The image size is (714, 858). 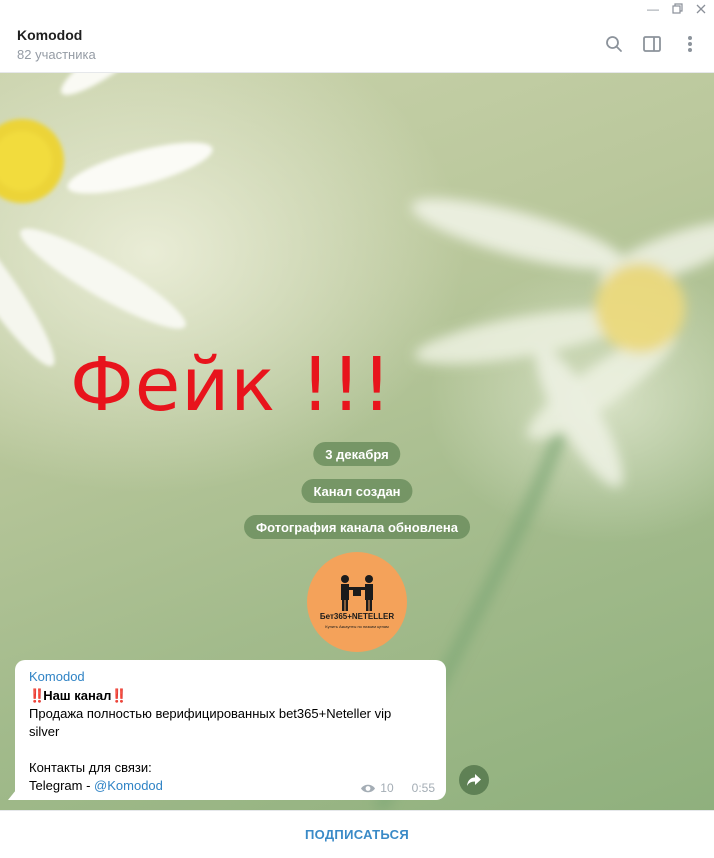 What do you see at coordinates (357, 491) in the screenshot?
I see `service-message-channel-created: Канал создан` at bounding box center [357, 491].